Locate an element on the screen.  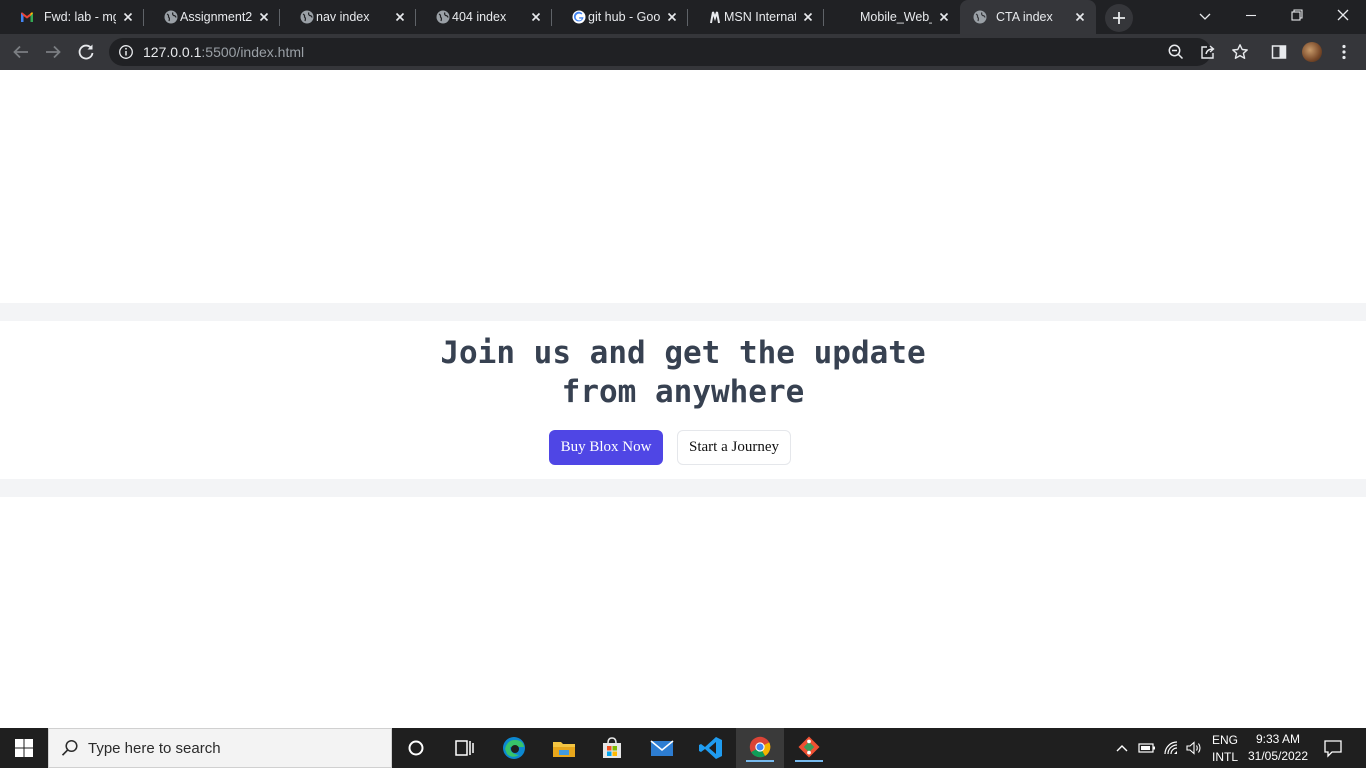
cortana-icon is located at coordinates (416, 748).